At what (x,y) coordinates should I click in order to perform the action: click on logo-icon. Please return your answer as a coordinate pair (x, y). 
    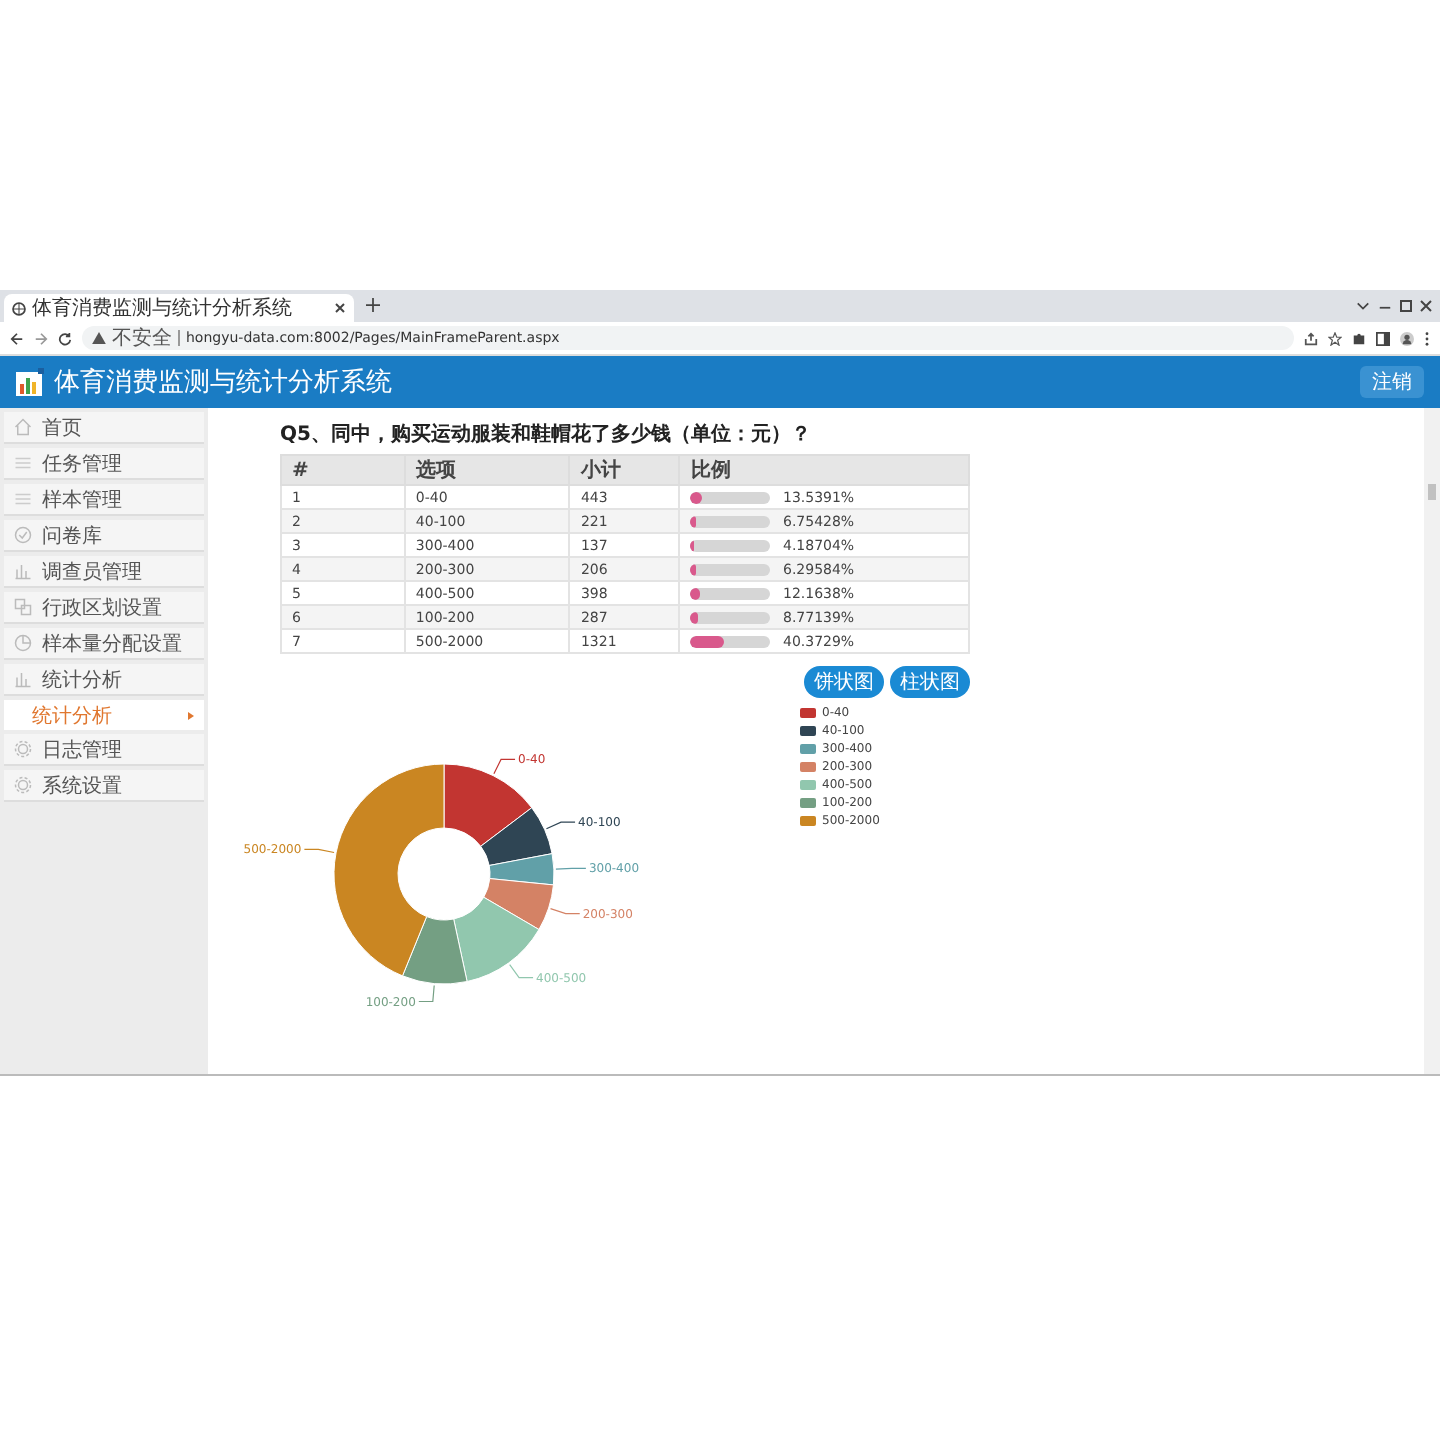
    Looking at the image, I should click on (30, 382).